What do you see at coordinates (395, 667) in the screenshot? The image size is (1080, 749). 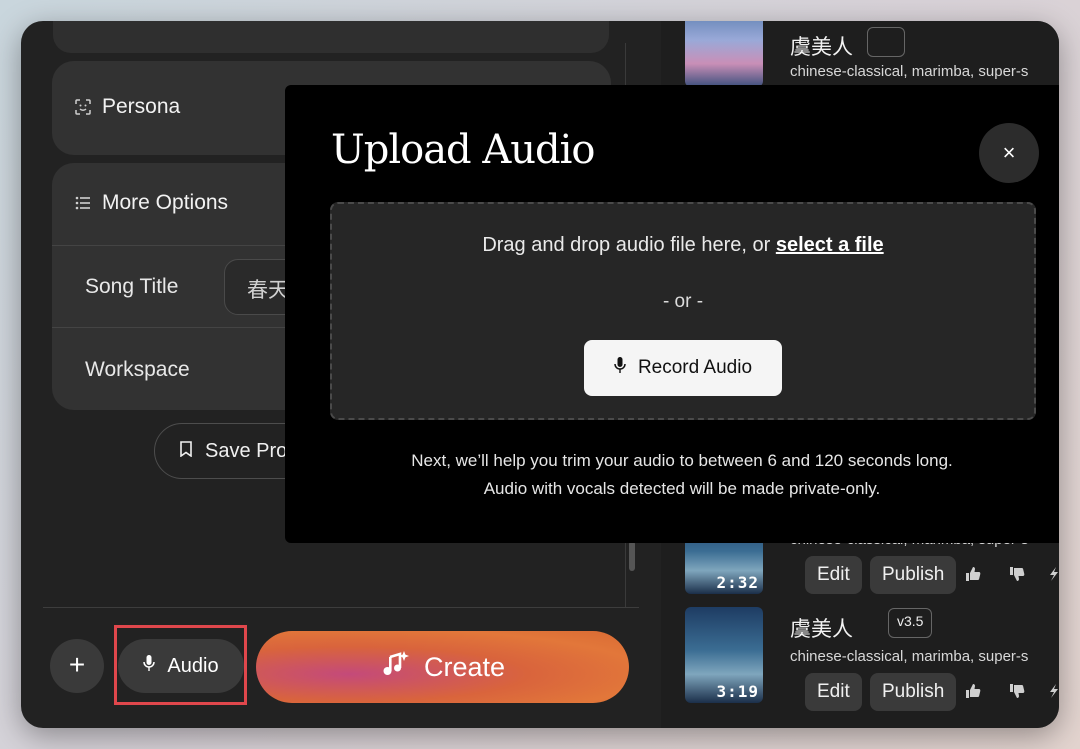 I see `music-sparkle-icon` at bounding box center [395, 667].